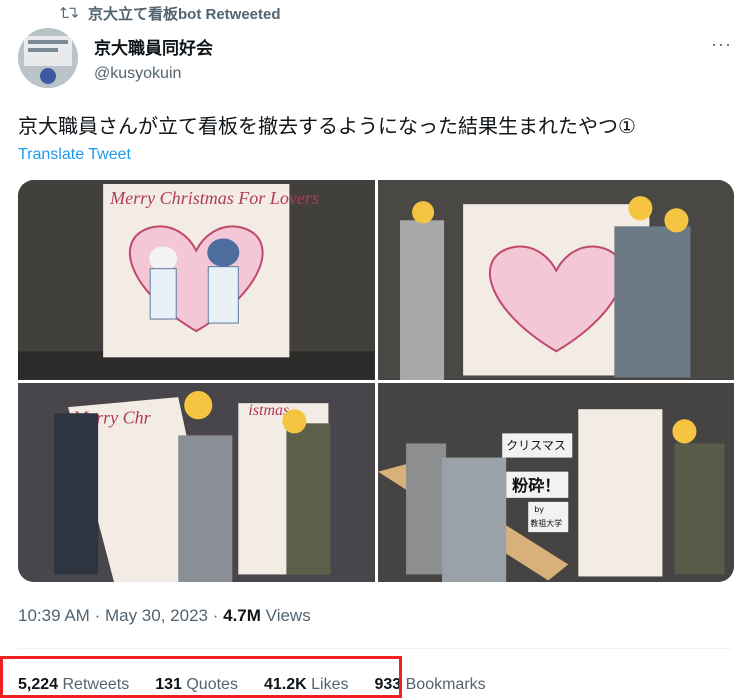  I want to click on retweet-icon, so click(69, 12).